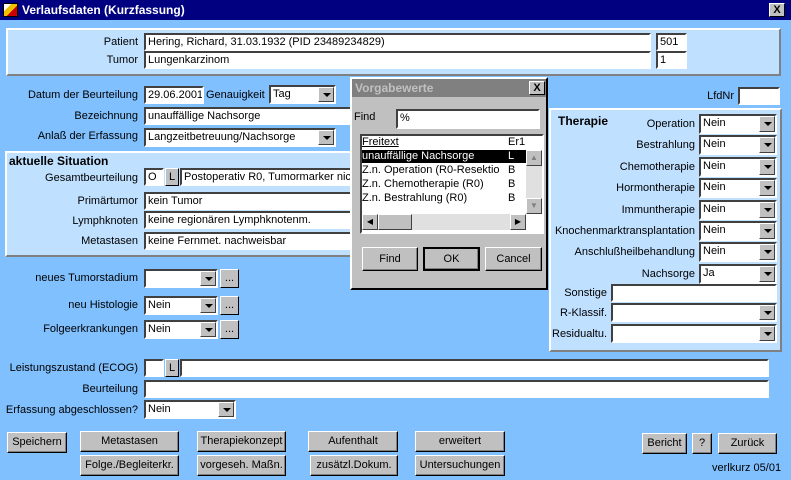 This screenshot has width=791, height=480. What do you see at coordinates (154, 368) in the screenshot?
I see `ecog-code-field` at bounding box center [154, 368].